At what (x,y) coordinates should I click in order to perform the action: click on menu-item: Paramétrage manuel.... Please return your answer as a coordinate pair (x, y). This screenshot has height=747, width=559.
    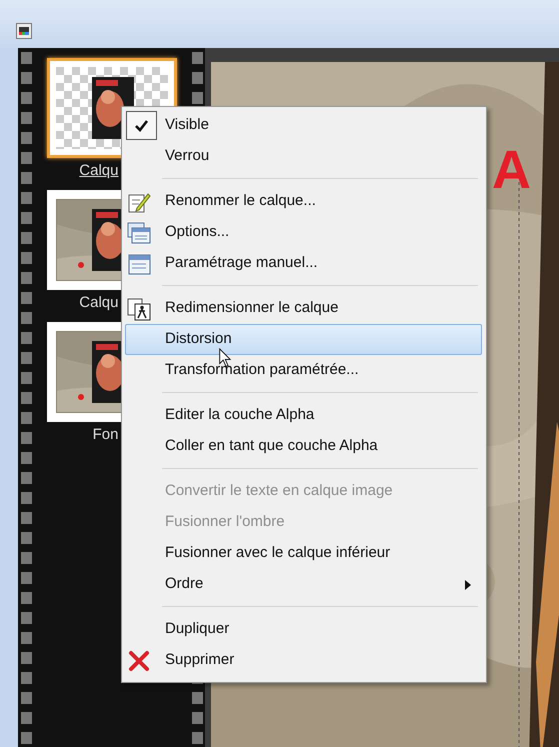
    Looking at the image, I should click on (303, 263).